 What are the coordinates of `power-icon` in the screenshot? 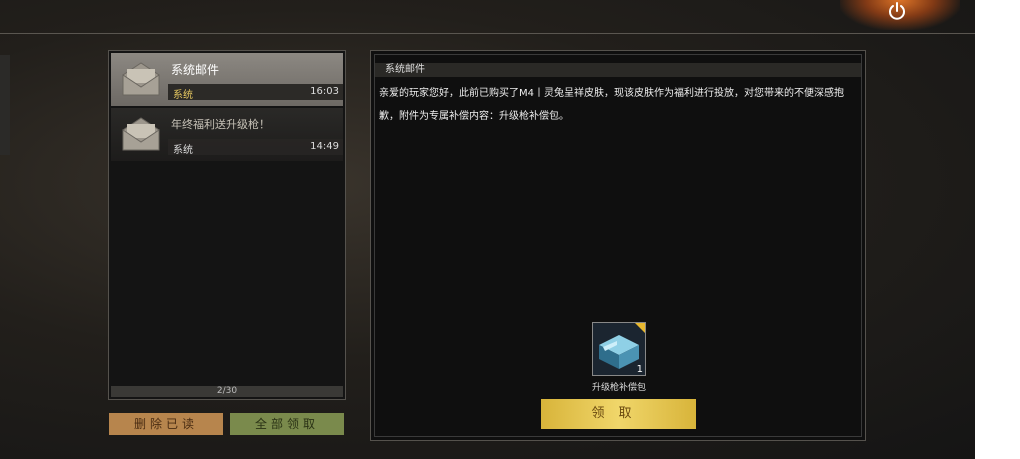 It's located at (897, 11).